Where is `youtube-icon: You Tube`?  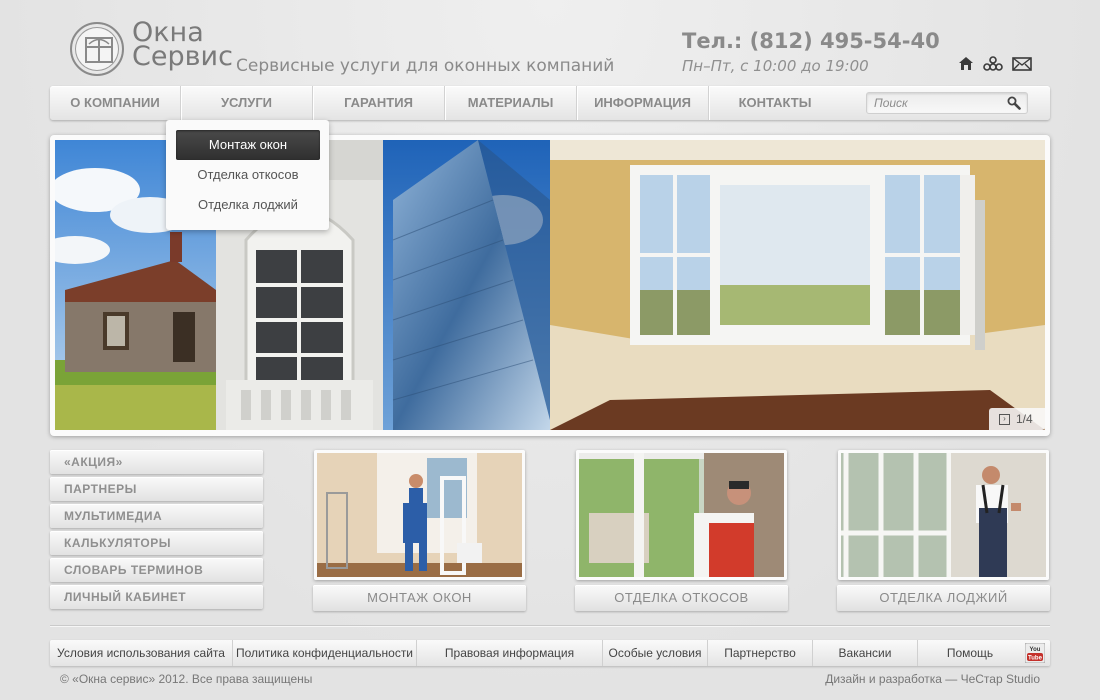 youtube-icon: You Tube is located at coordinates (1035, 653).